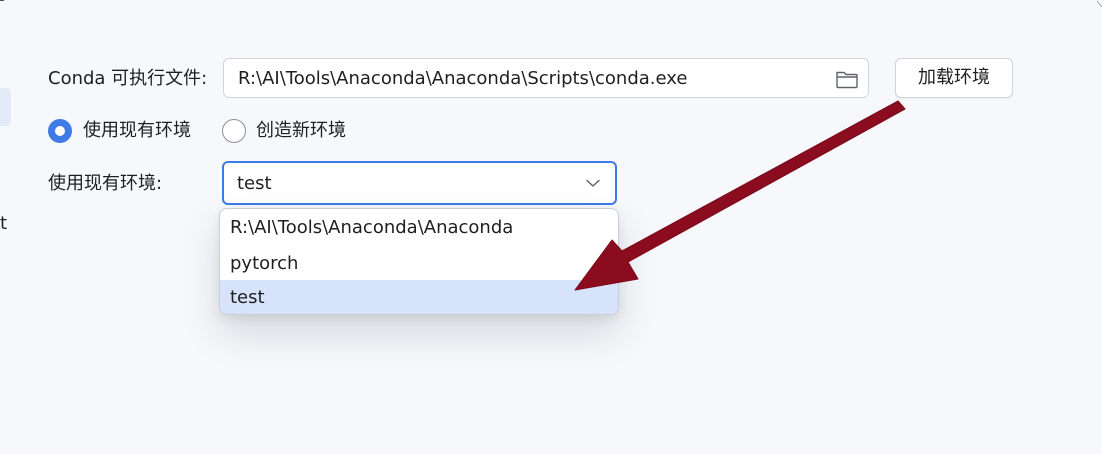 The width and height of the screenshot is (1102, 454). I want to click on radio-create-new-env-label: 创造新环境, so click(301, 131).